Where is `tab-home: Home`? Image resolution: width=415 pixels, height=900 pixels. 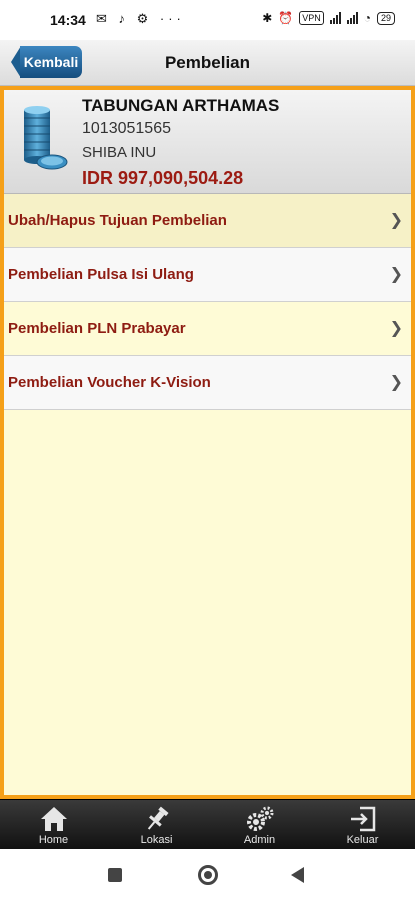 tab-home: Home is located at coordinates (53, 825).